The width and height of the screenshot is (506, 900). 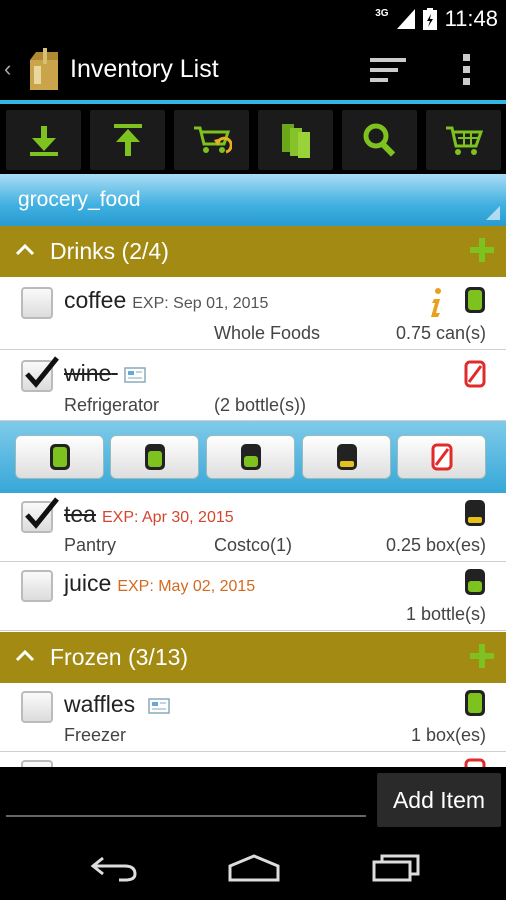 I want to click on export-up-icon, so click(x=127, y=140).